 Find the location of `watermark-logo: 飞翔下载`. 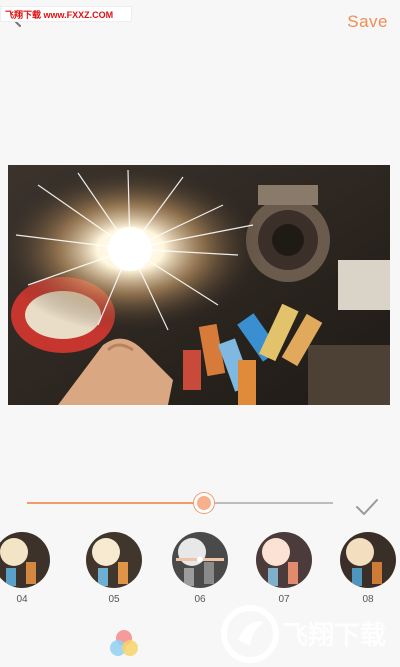

watermark-logo: 飞翔下载 is located at coordinates (303, 634).